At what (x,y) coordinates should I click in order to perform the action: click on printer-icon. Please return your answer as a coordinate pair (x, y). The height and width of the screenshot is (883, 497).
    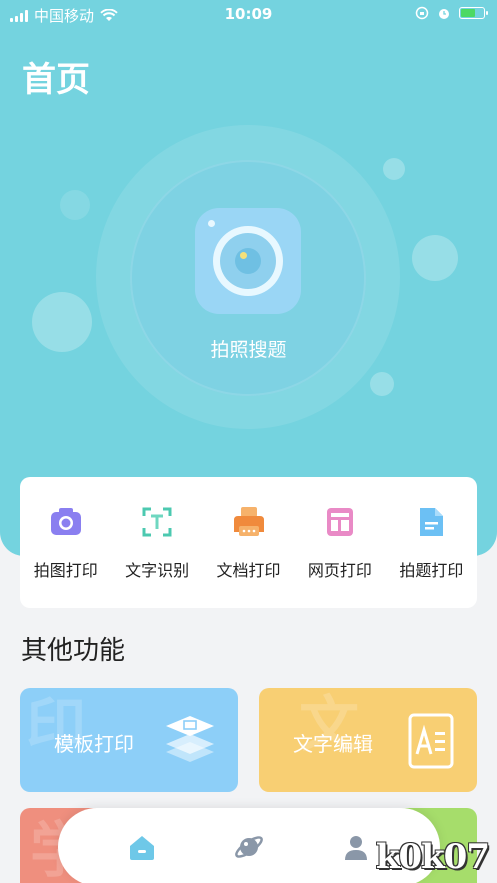
    Looking at the image, I should click on (249, 522).